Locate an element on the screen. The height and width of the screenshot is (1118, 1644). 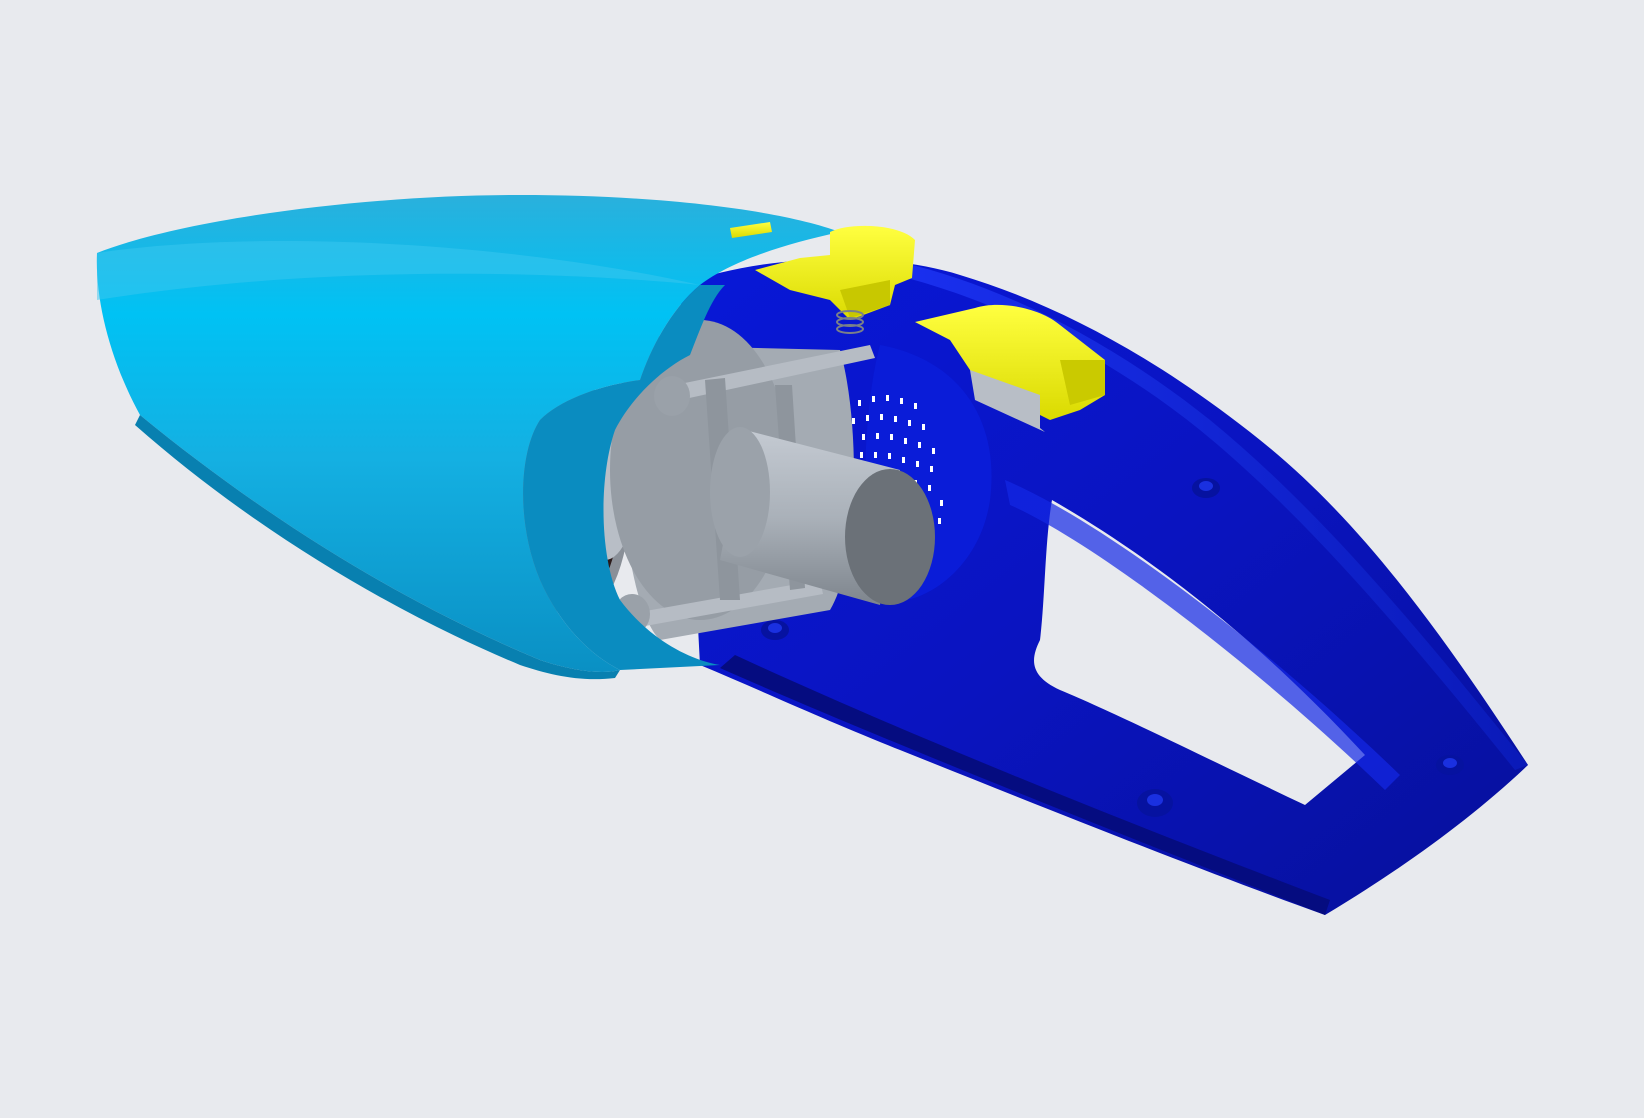
rod-cap-upper is located at coordinates (672, 396).